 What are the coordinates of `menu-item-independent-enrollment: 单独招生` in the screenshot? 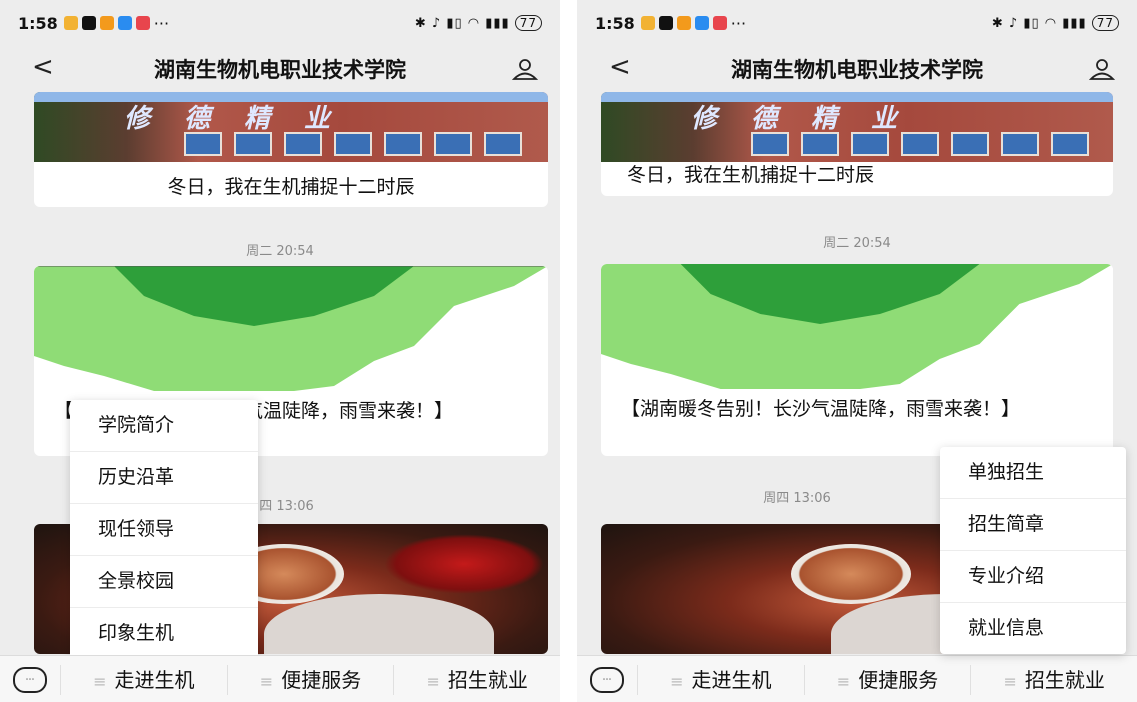 It's located at (1033, 473).